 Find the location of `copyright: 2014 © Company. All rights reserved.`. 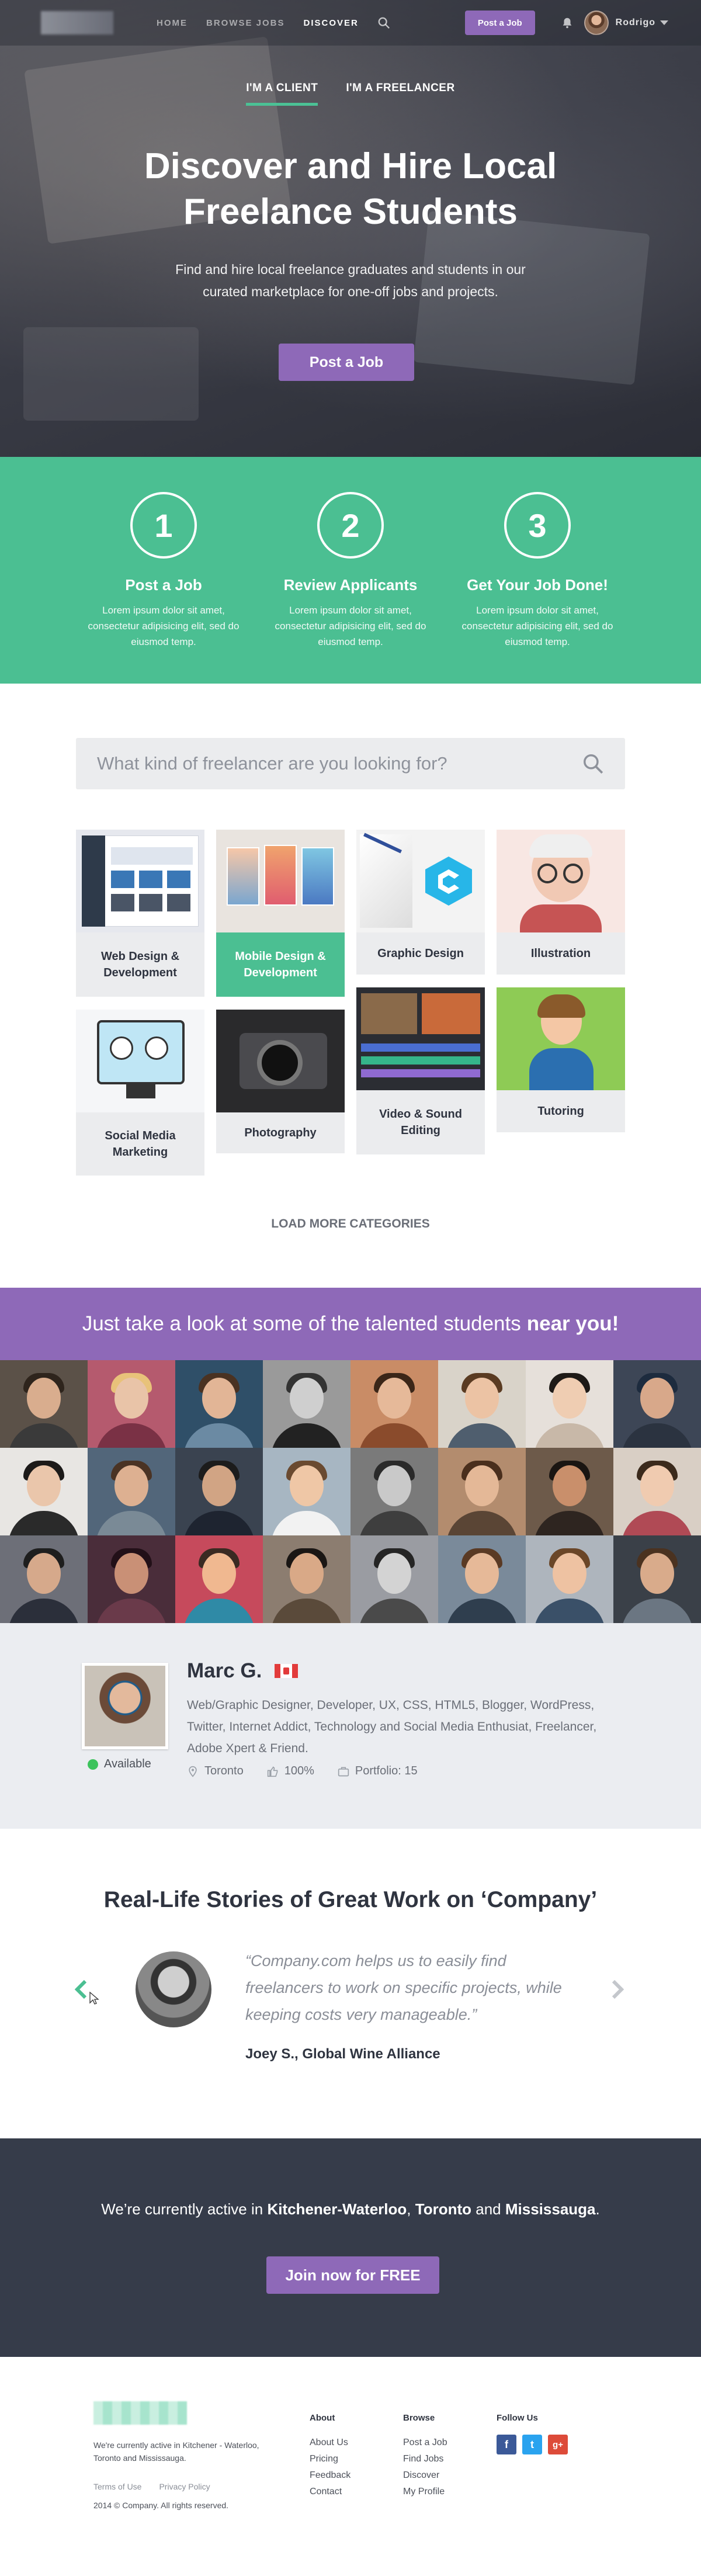

copyright: 2014 © Company. All rights reserved. is located at coordinates (161, 2505).